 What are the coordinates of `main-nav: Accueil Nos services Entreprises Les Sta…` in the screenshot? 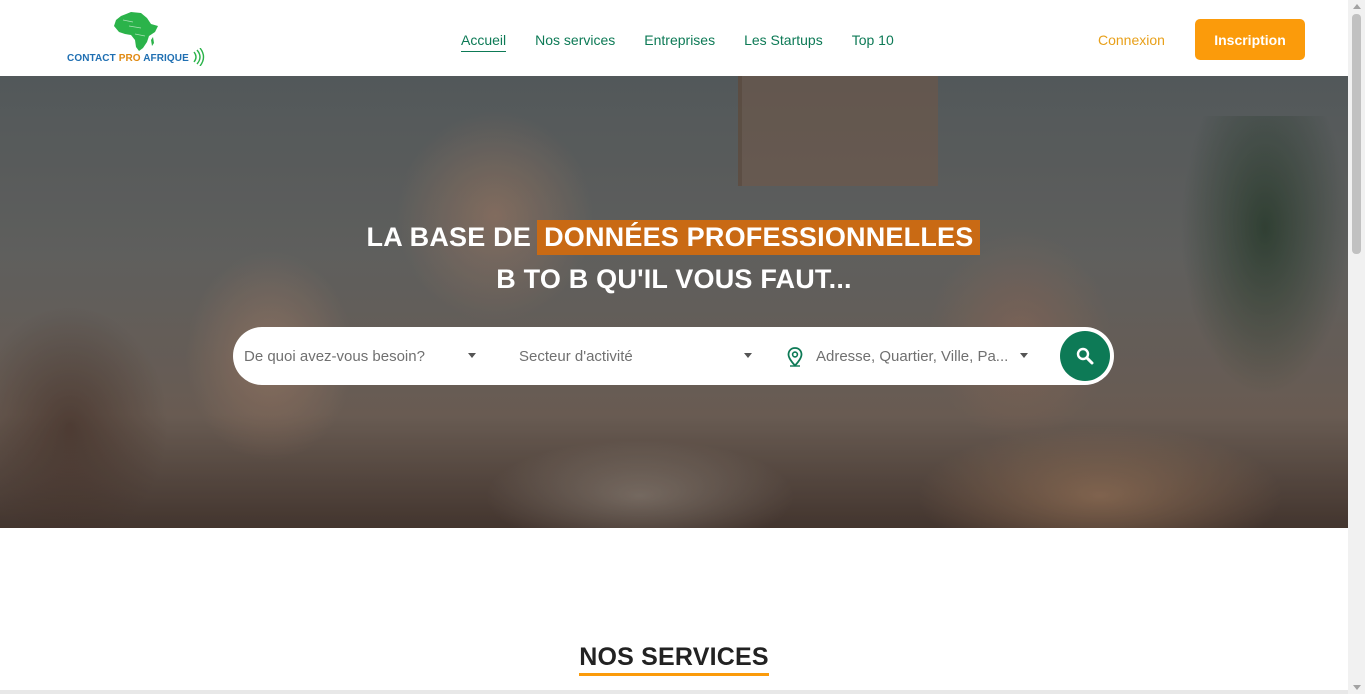 It's located at (677, 42).